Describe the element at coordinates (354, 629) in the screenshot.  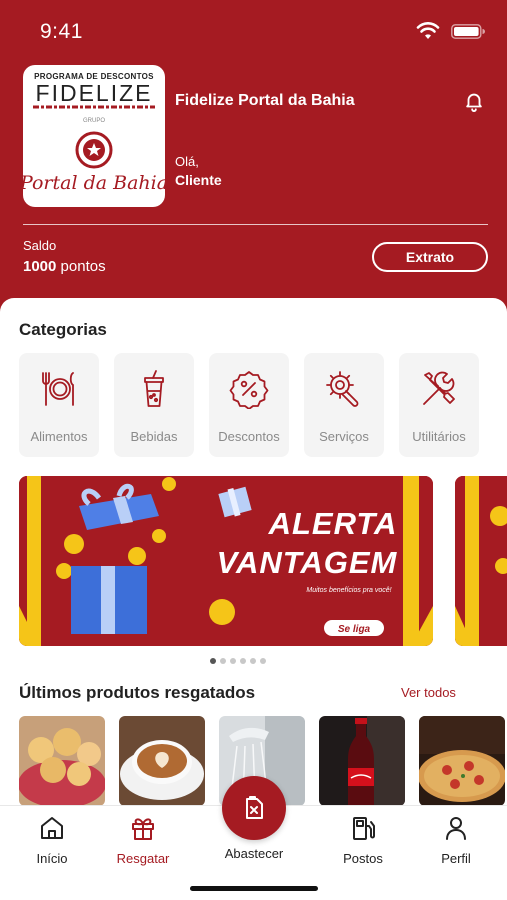
I see `banner-cta-label: Se liga` at that location.